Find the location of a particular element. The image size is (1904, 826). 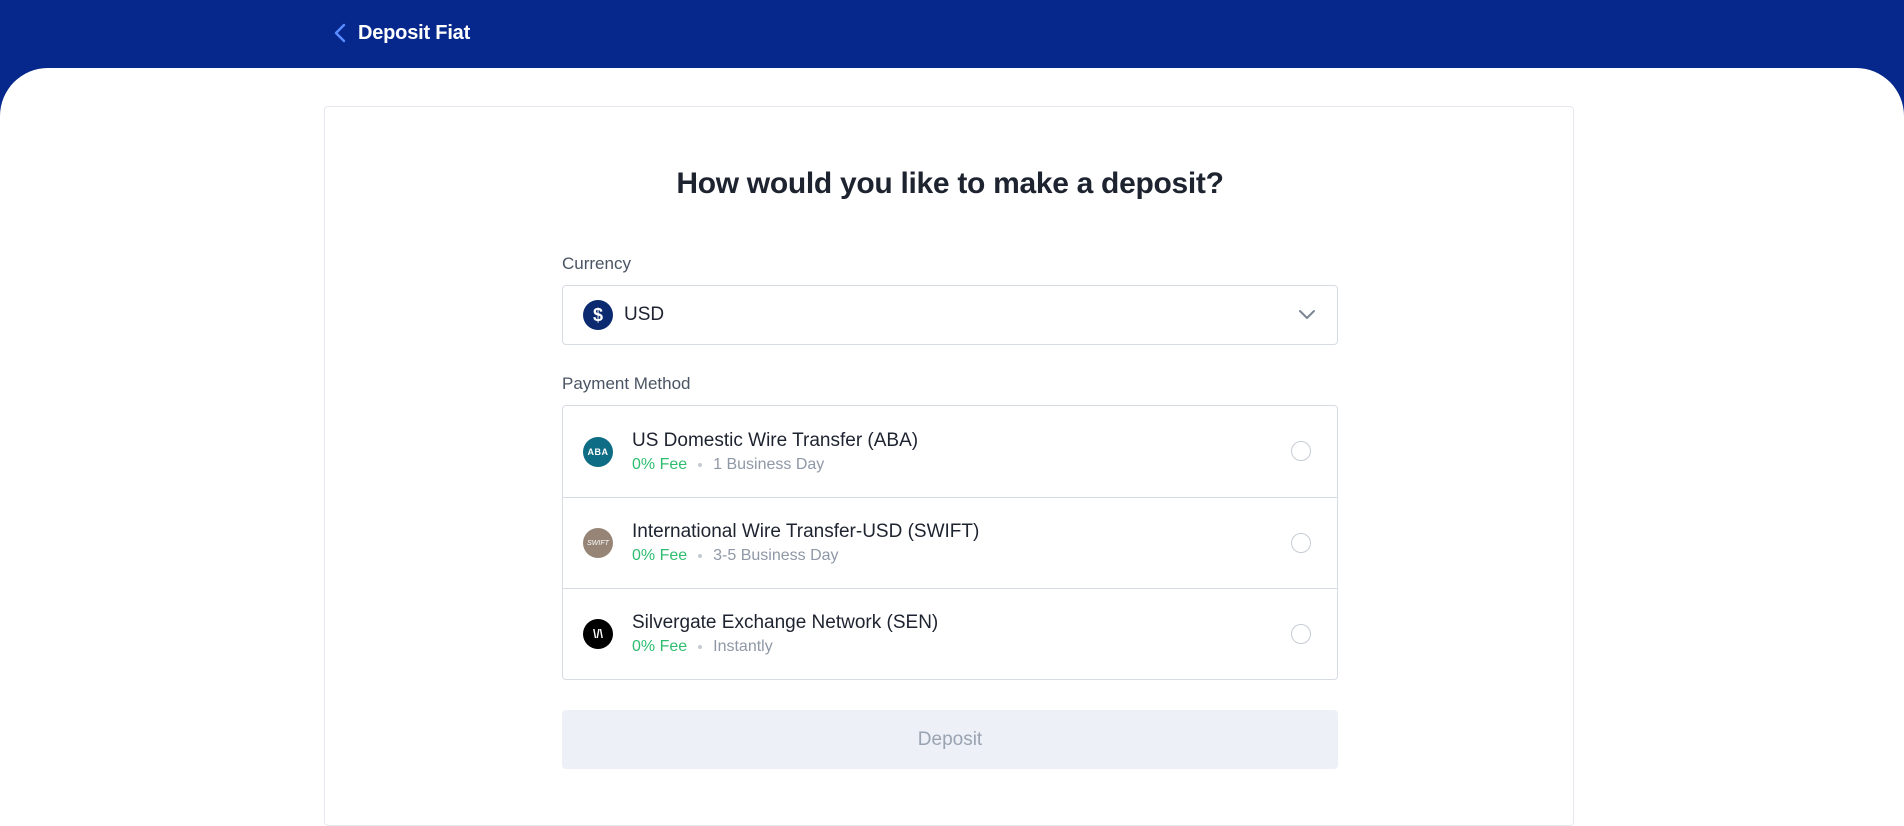

processing-time: Instantly is located at coordinates (743, 646).